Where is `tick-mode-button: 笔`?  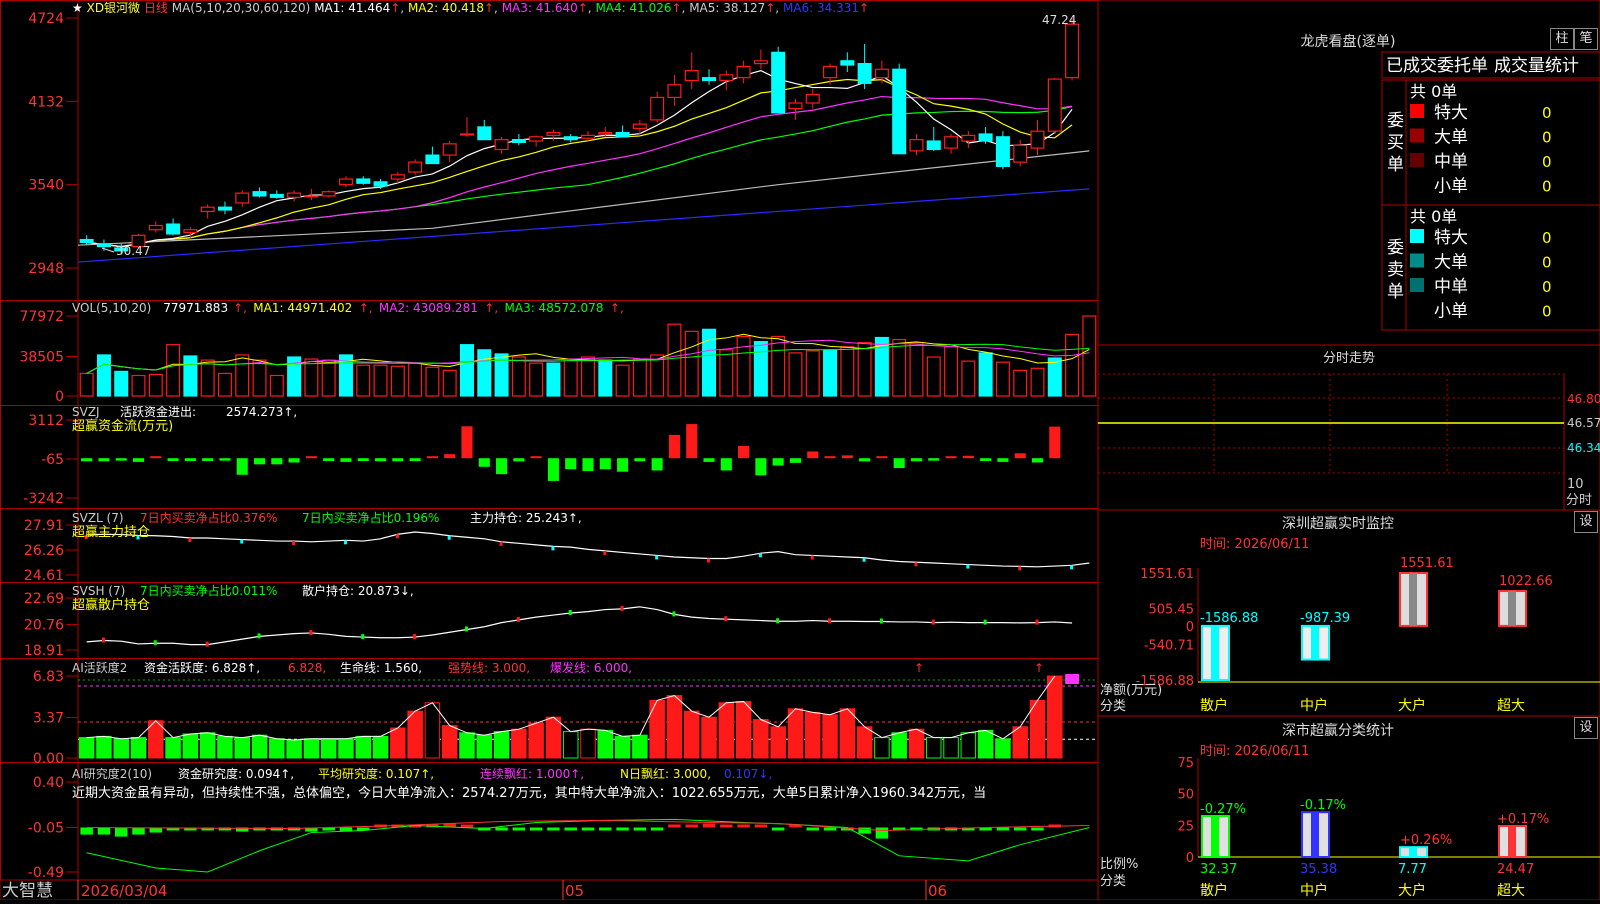
tick-mode-button: 笔 is located at coordinates (1586, 39).